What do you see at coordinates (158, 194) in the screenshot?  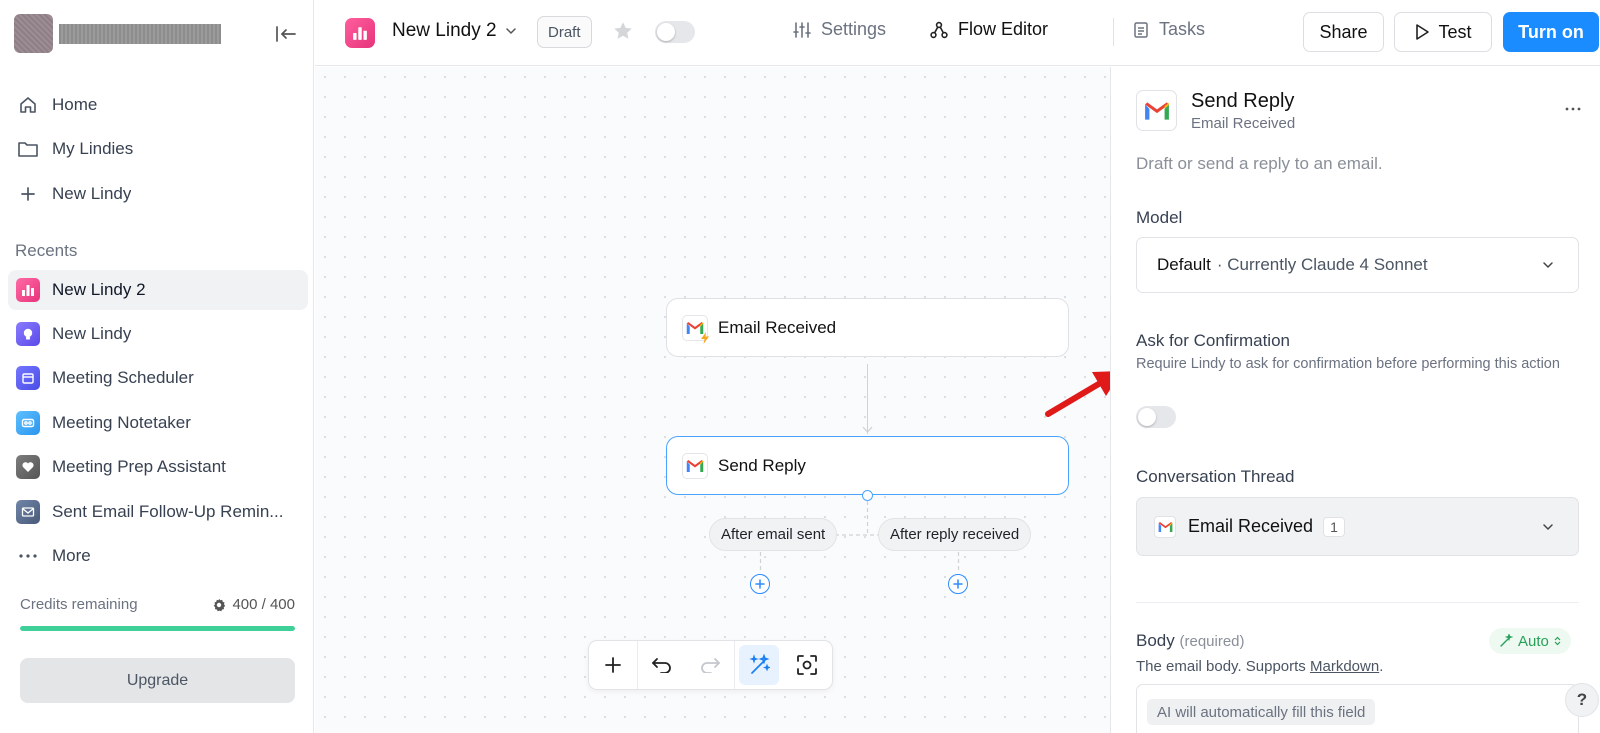 I see `nav-new-lindy: New Lindy` at bounding box center [158, 194].